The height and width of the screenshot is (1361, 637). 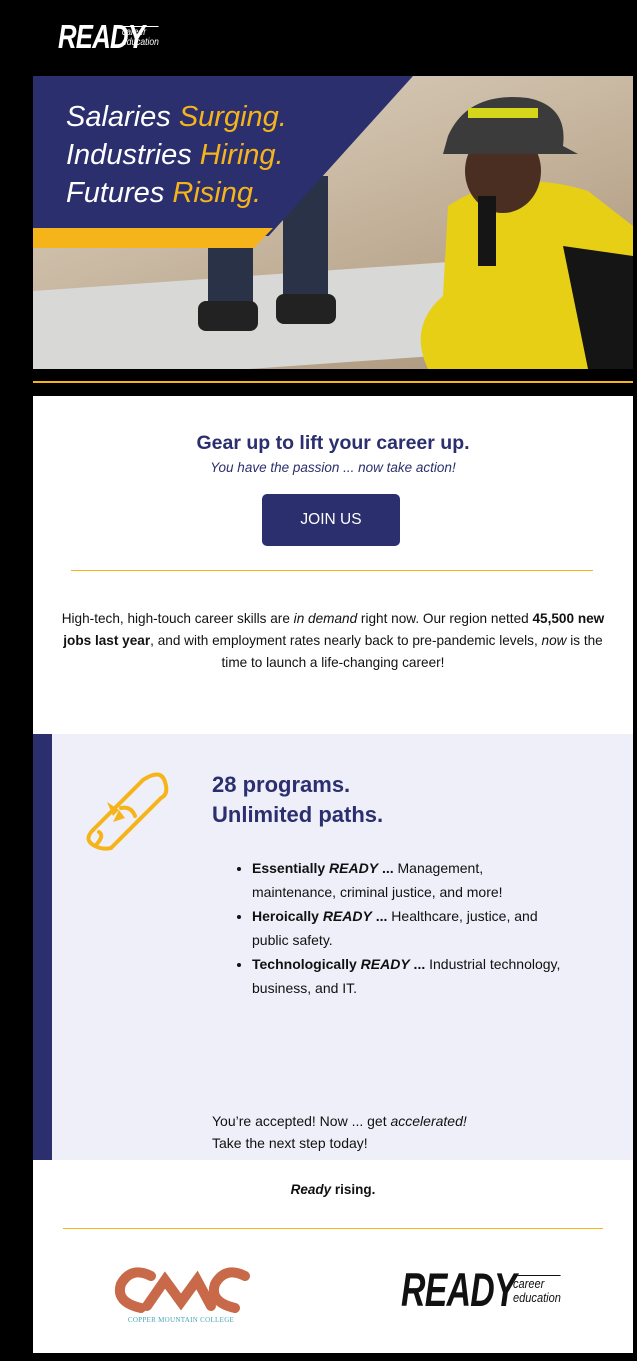 What do you see at coordinates (333, 382) in the screenshot?
I see `hero-divider` at bounding box center [333, 382].